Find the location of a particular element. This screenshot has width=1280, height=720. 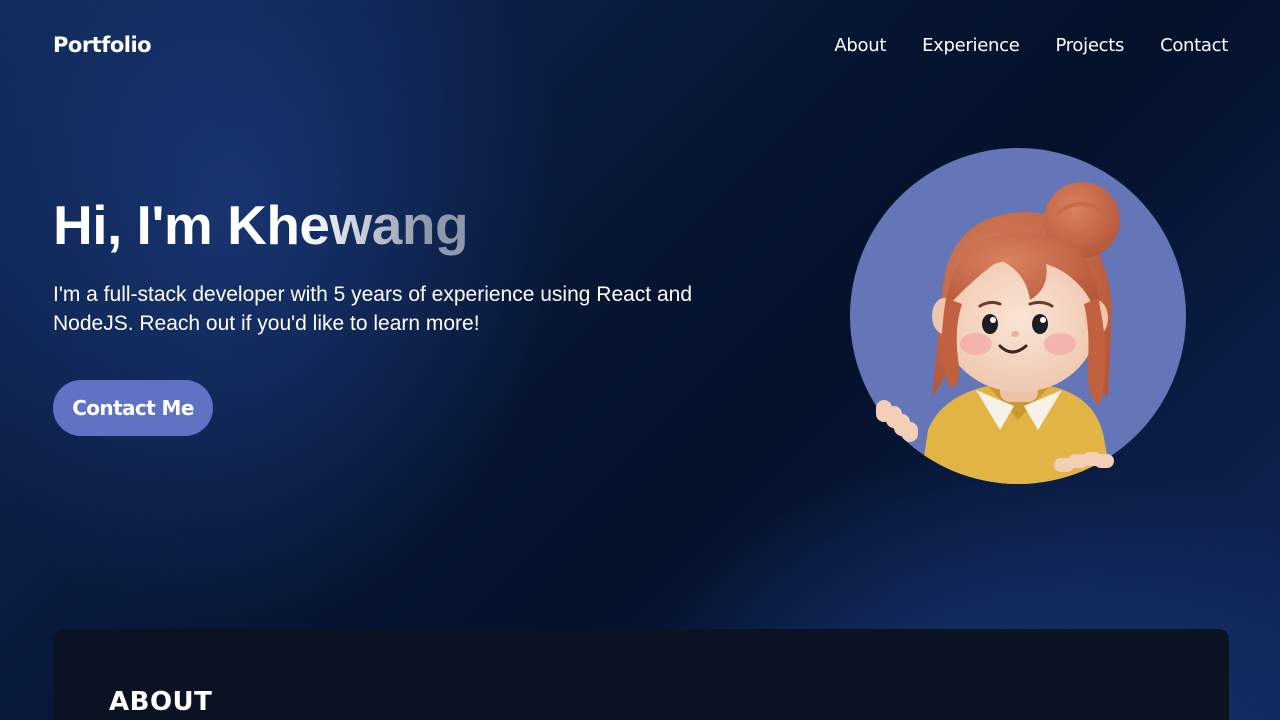

avatar is located at coordinates (1018, 316).